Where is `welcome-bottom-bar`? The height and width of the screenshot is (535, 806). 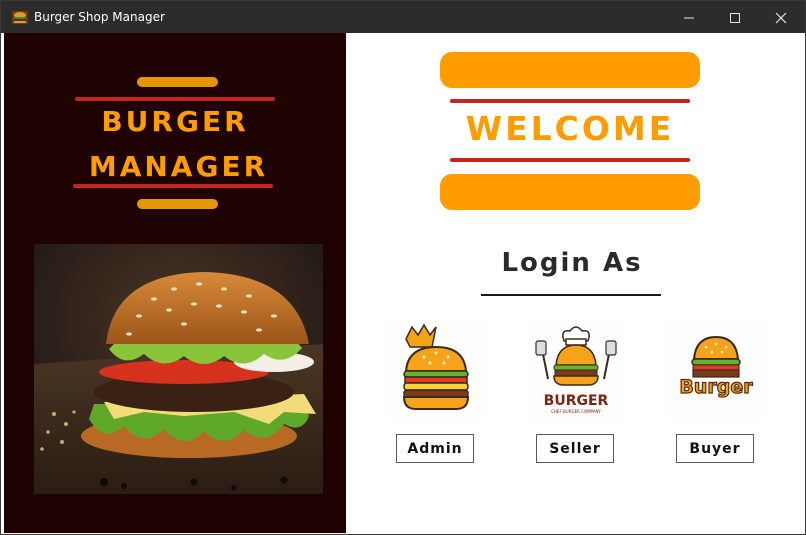 welcome-bottom-bar is located at coordinates (570, 192).